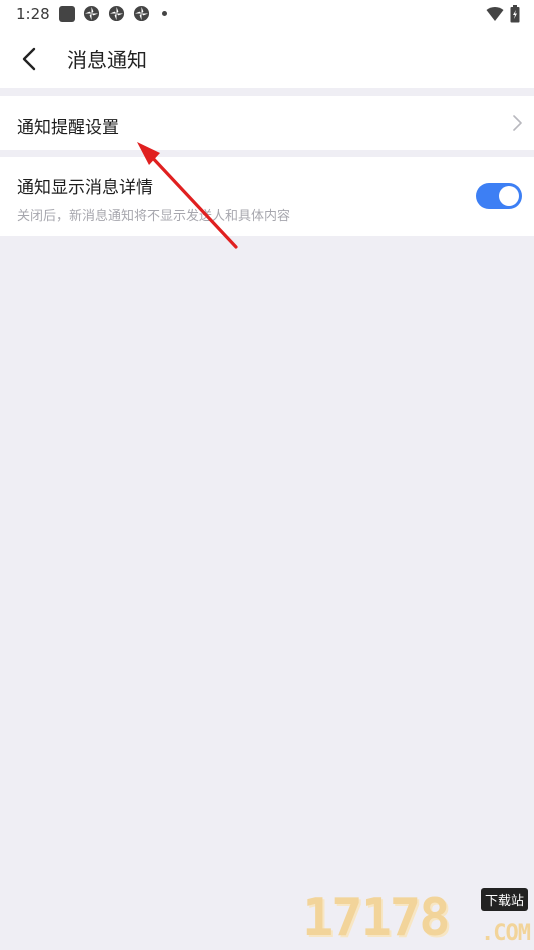  I want to click on dot-icon, so click(164, 13).